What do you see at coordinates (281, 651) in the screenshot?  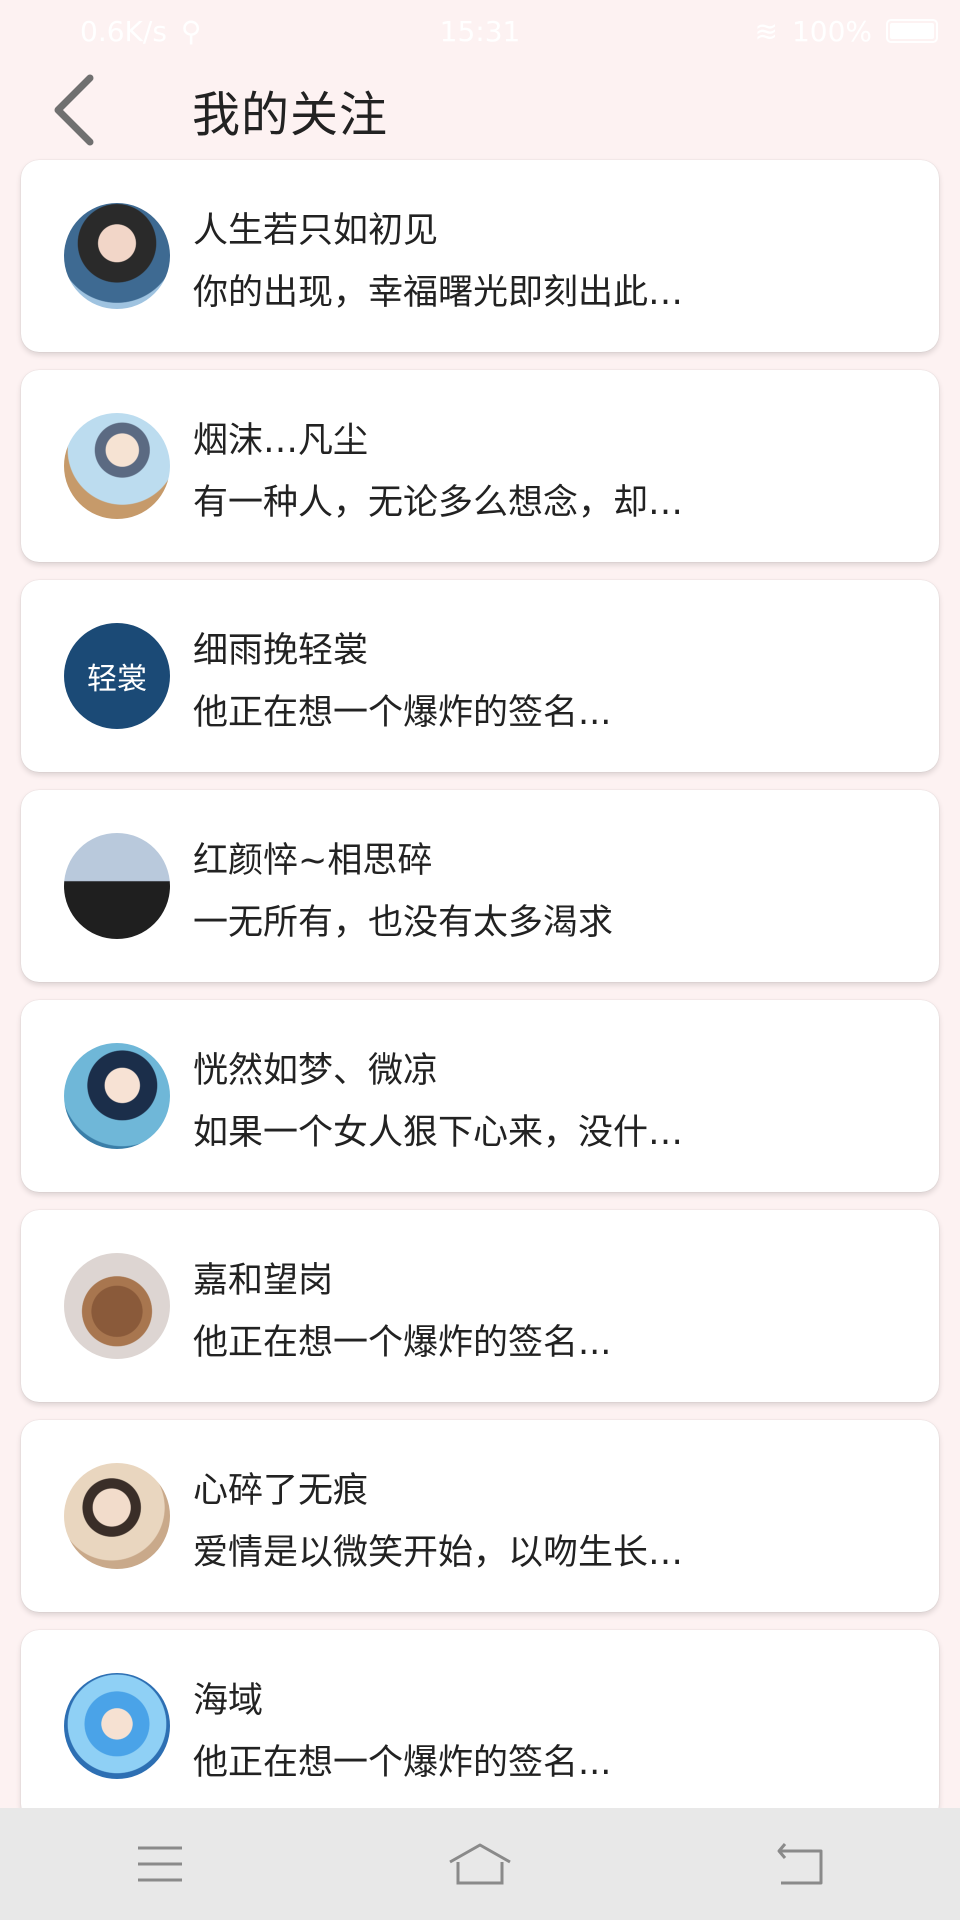 I see `user-name: 细雨挽轻裳` at bounding box center [281, 651].